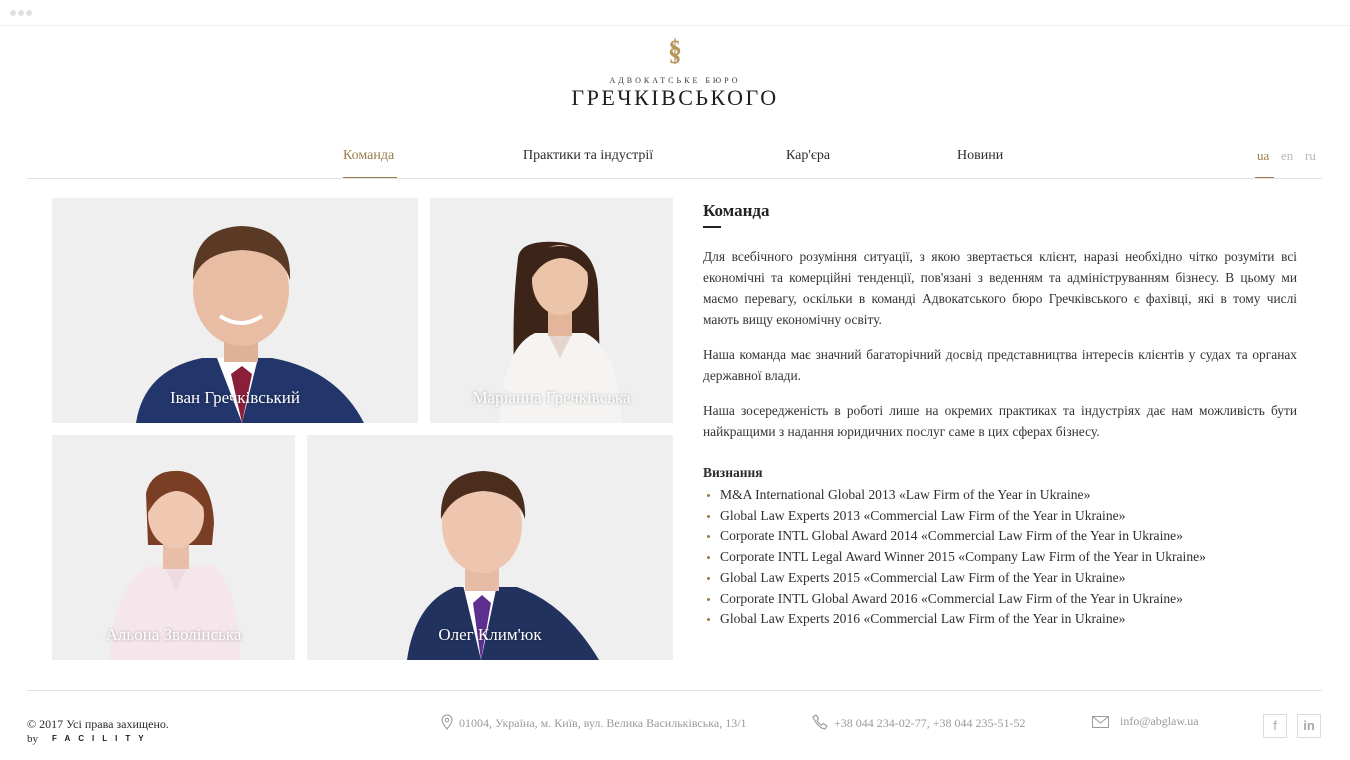 Image resolution: width=1350 pixels, height=760 pixels. Describe the element at coordinates (675, 73) in the screenshot. I see `site-logo: § Адвокатське бюро ГРЕЧКІВСЬКОГО` at that location.